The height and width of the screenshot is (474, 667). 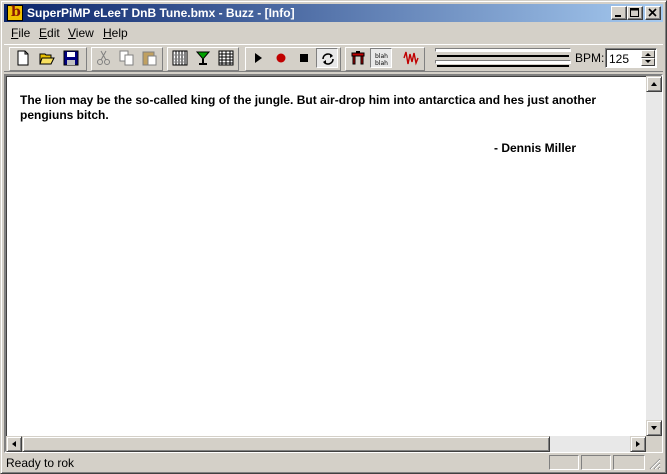 I want to click on loop-button, so click(x=327, y=58).